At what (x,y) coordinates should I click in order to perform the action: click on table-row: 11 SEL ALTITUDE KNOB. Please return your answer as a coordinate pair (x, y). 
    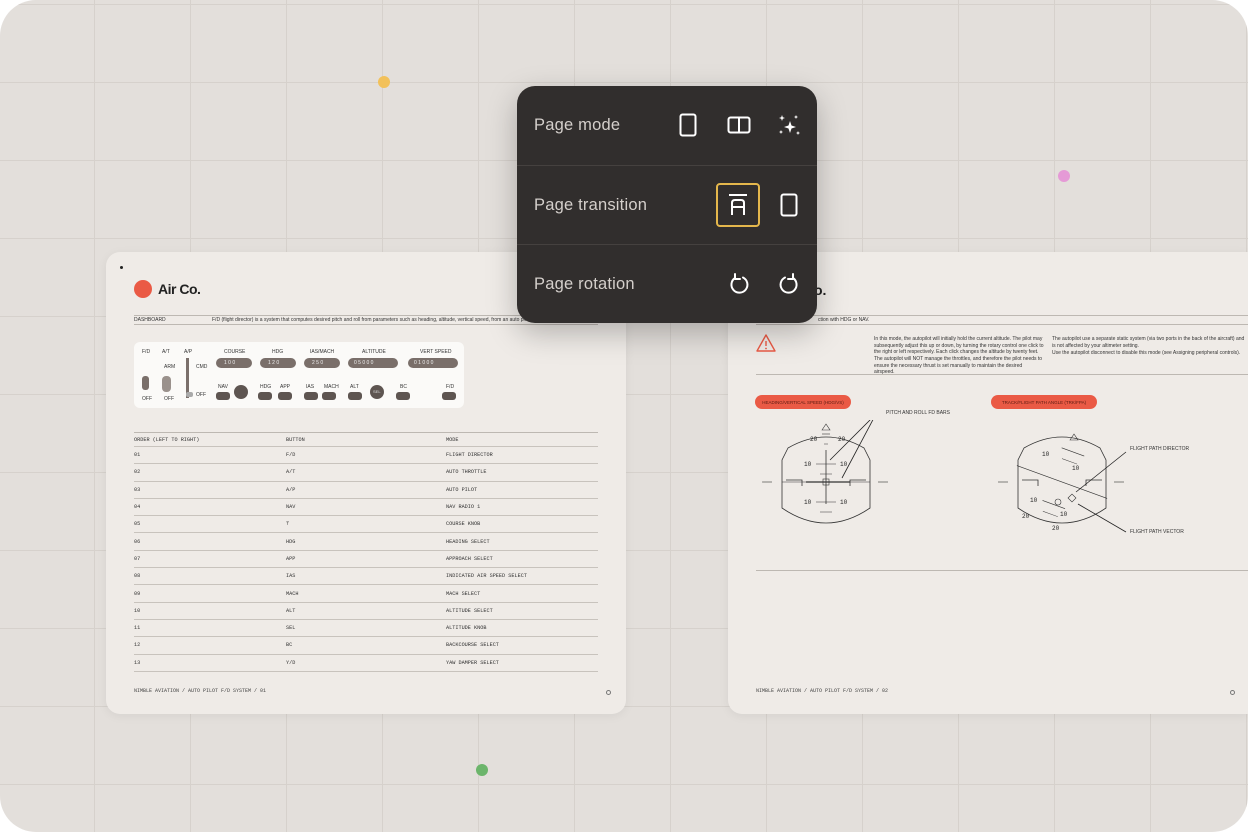
    Looking at the image, I should click on (366, 628).